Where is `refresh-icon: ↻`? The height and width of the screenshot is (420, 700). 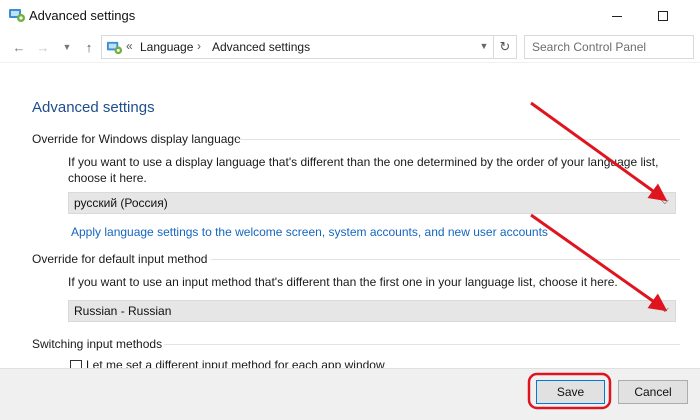 refresh-icon: ↻ is located at coordinates (505, 46).